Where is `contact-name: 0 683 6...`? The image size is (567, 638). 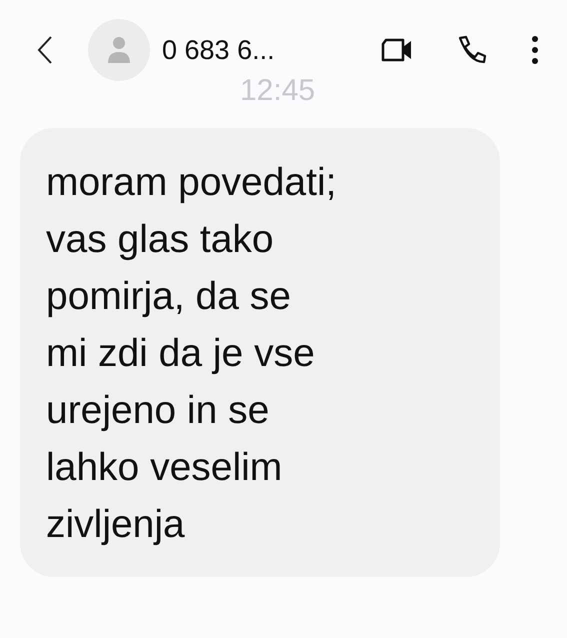
contact-name: 0 683 6... is located at coordinates (218, 50).